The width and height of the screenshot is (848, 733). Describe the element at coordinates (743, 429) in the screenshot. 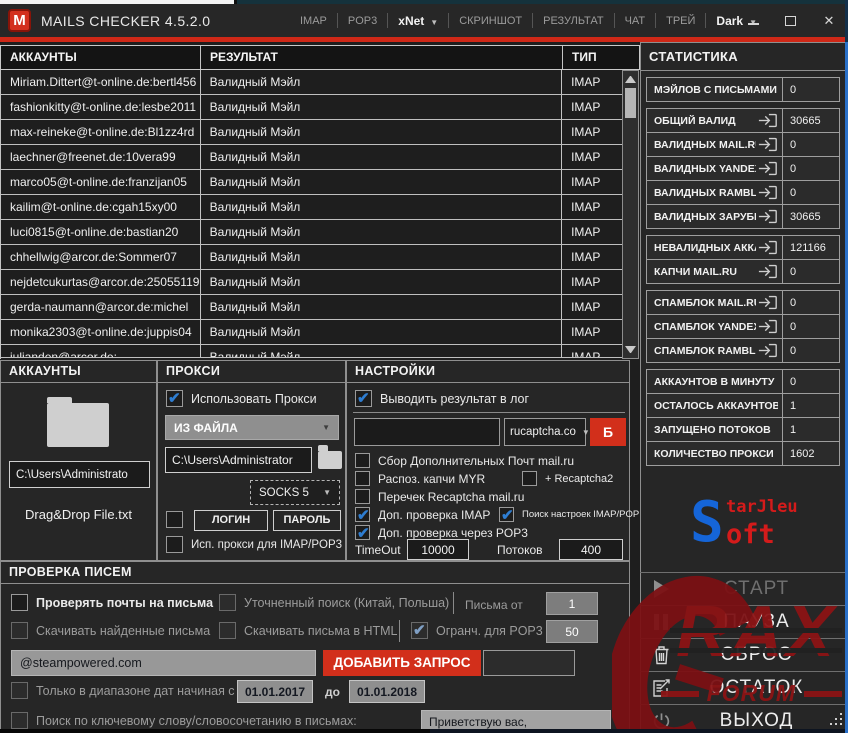

I see `stat-row: ЗАПУЩЕНО ПОТОКОВ 1` at that location.